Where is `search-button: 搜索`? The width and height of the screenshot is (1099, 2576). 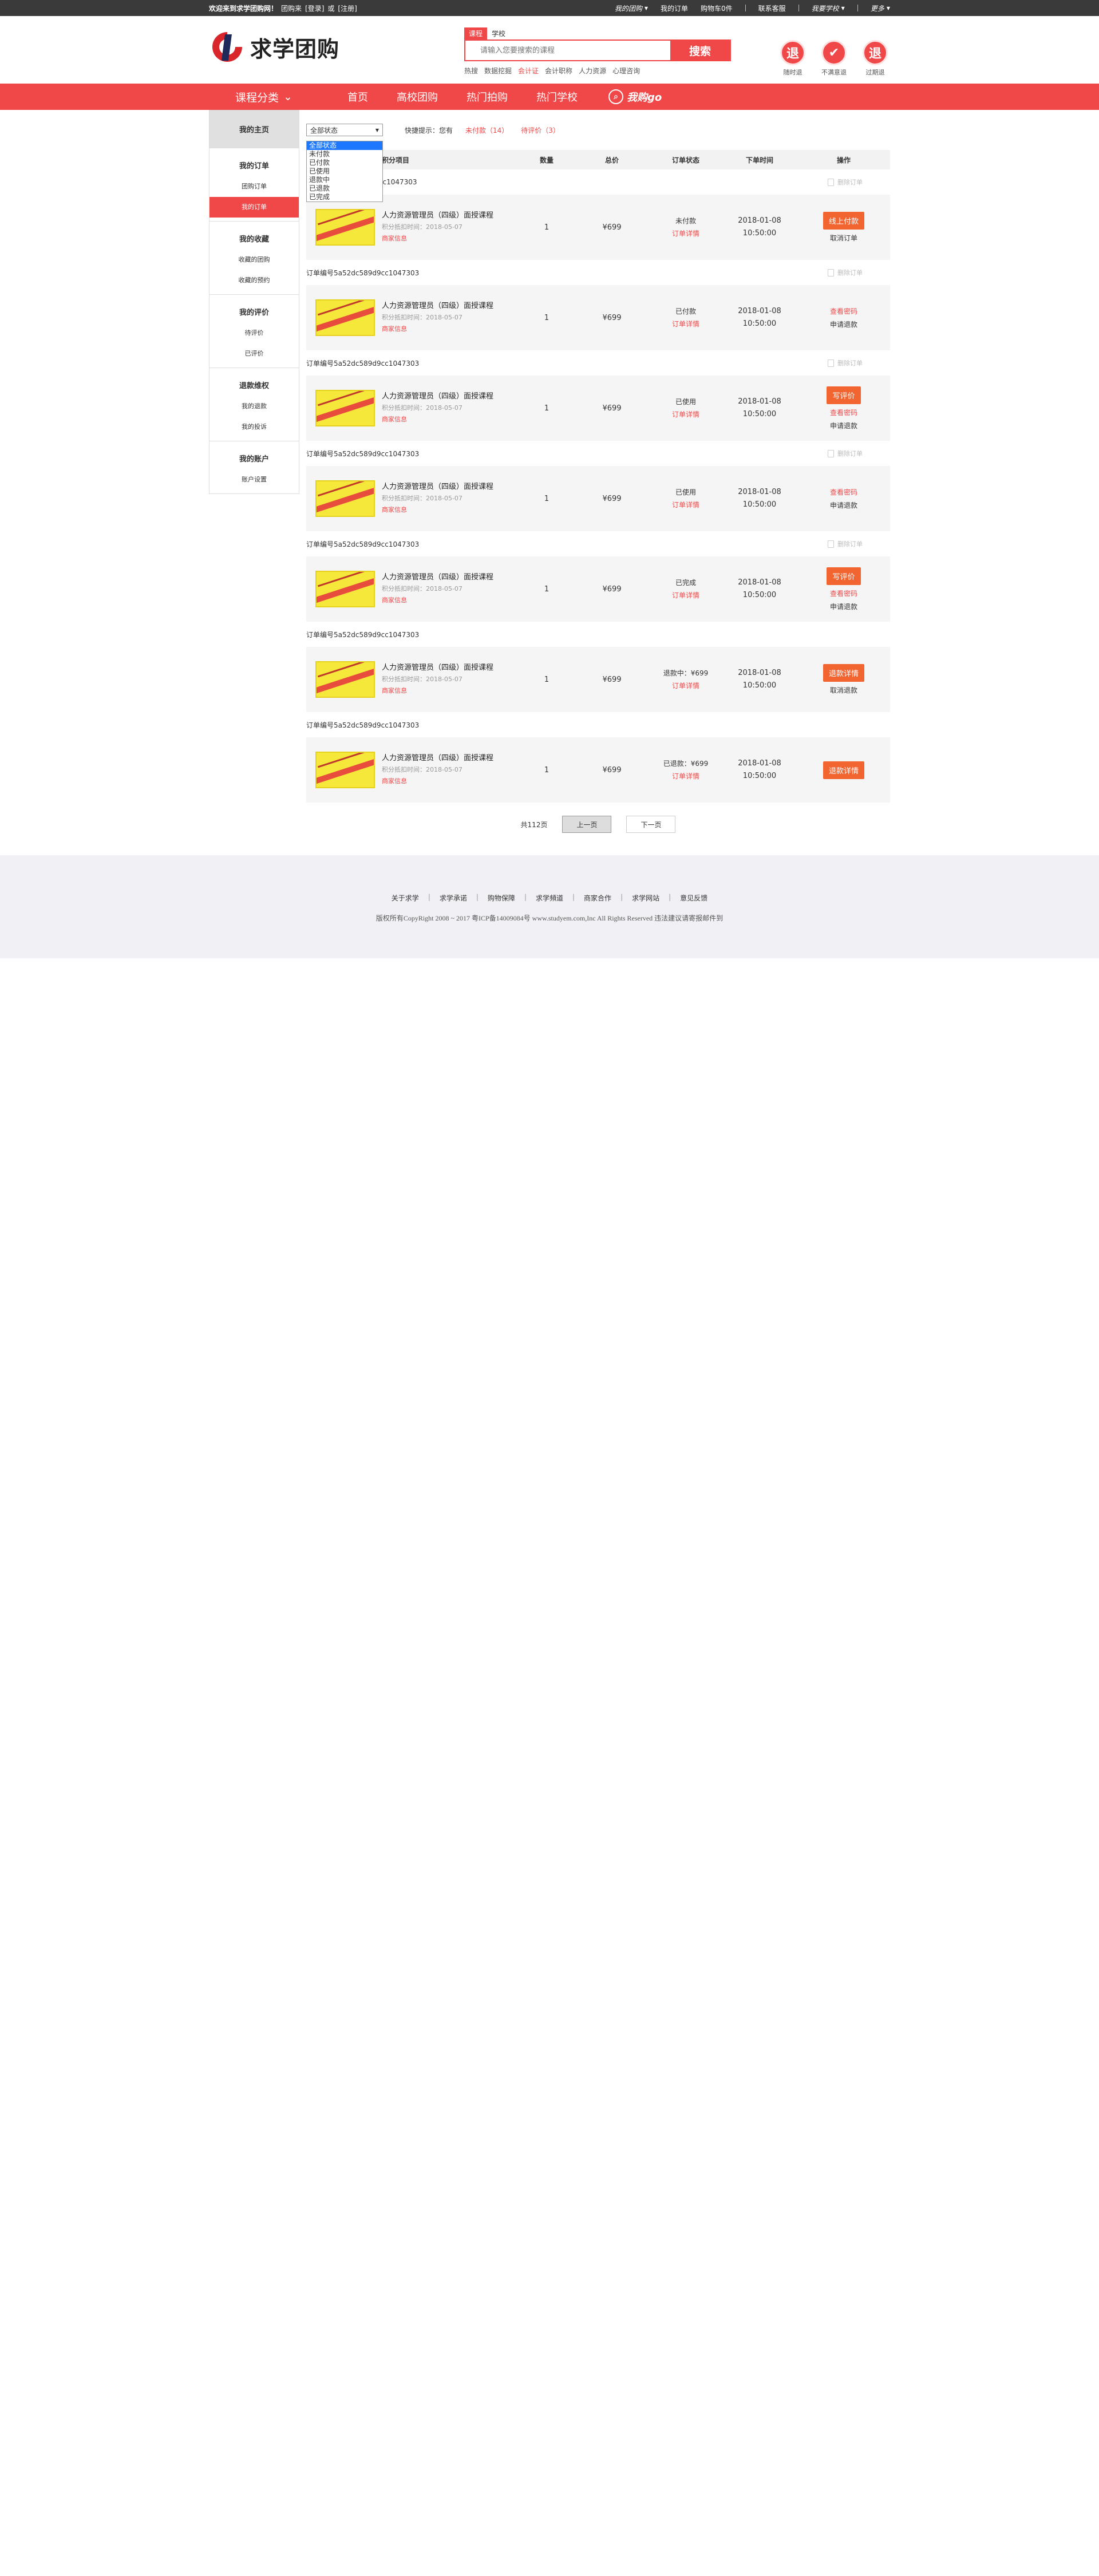 search-button: 搜索 is located at coordinates (700, 50).